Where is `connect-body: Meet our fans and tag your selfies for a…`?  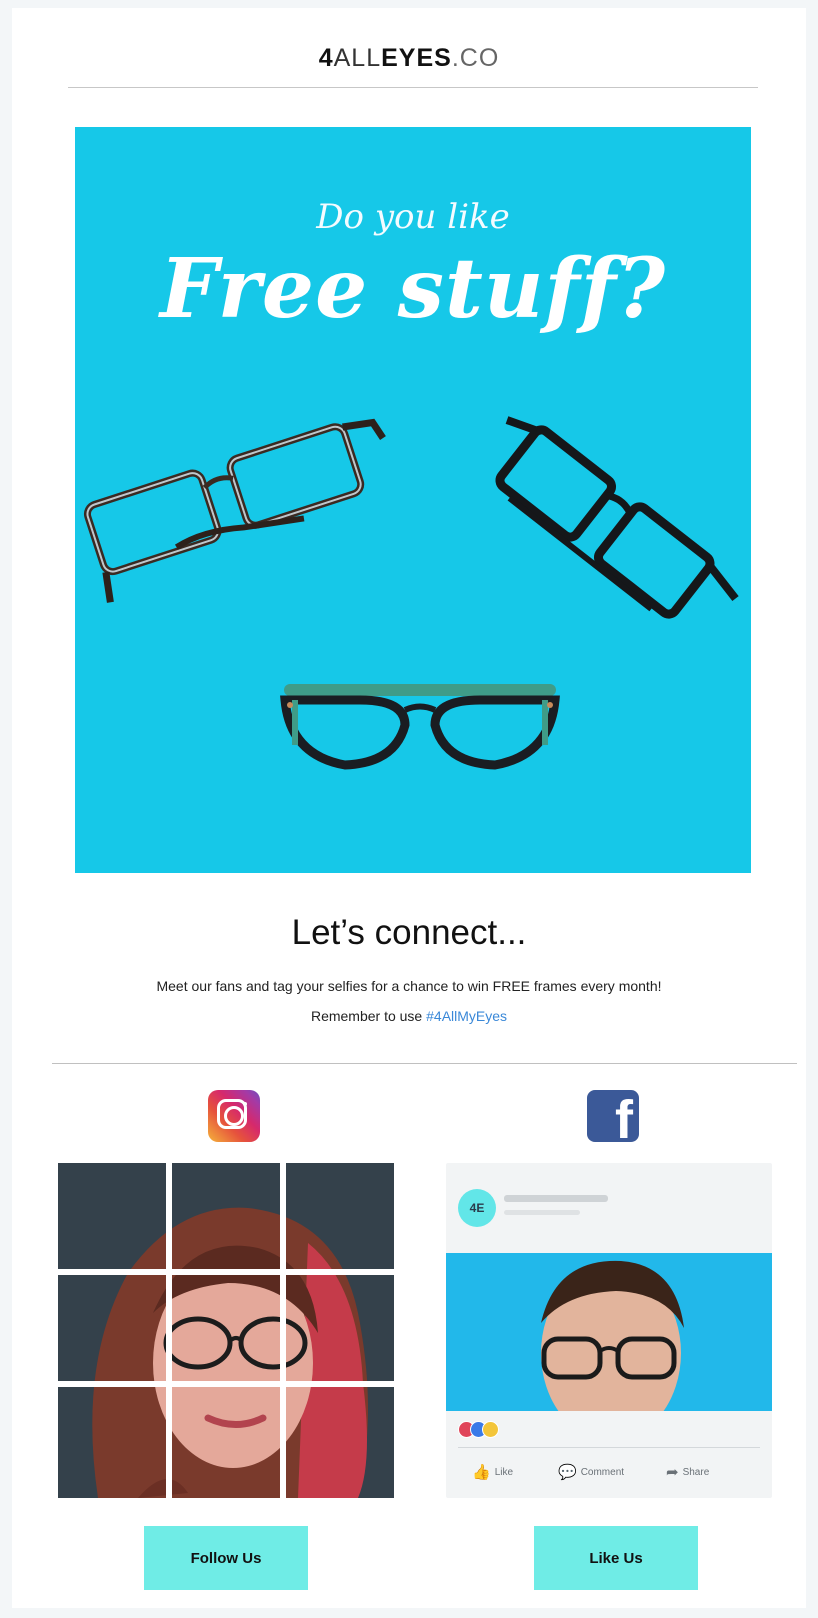
connect-body: Meet our fans and tag your selfies for a… is located at coordinates (409, 986).